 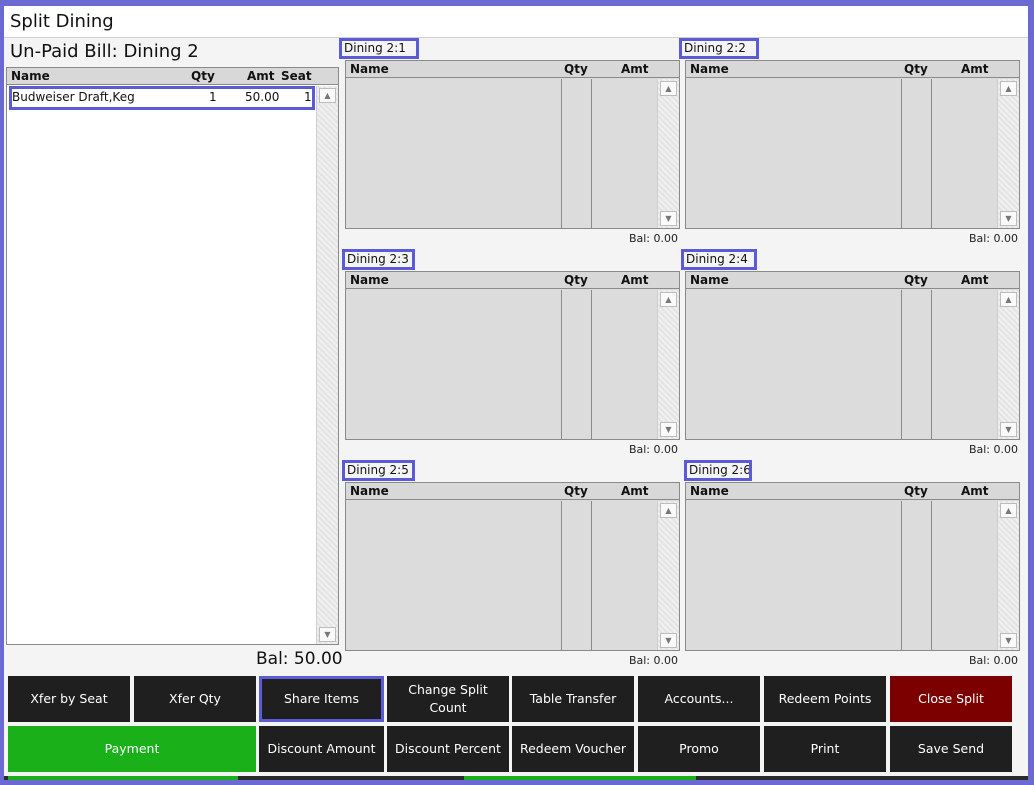 What do you see at coordinates (321, 749) in the screenshot?
I see `discount-amount-button: Discount Amount` at bounding box center [321, 749].